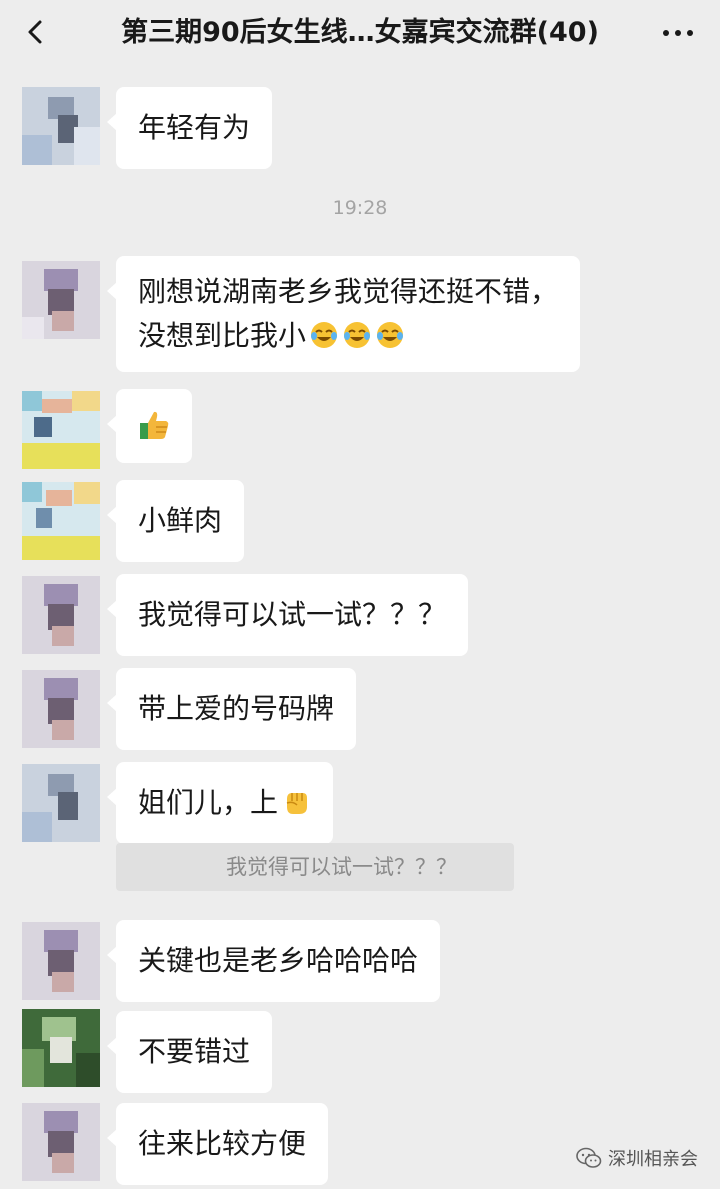 Image resolution: width=720 pixels, height=1189 pixels. I want to click on message-text: 我觉得可以试一试？？？, so click(292, 614).